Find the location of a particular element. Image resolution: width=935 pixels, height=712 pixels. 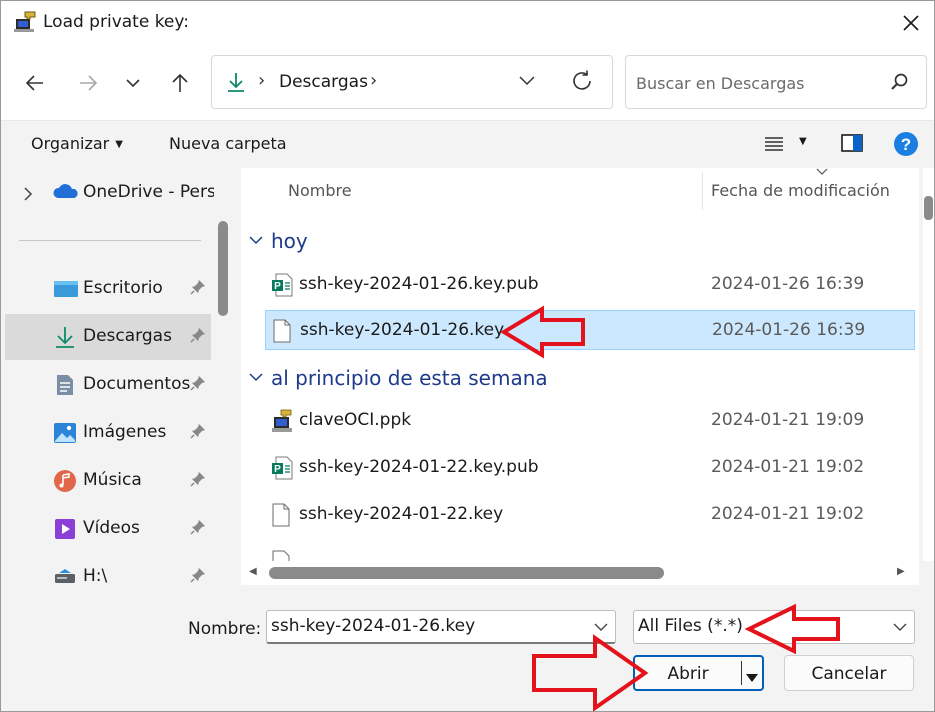

sidebar-item-label: Escritorio is located at coordinates (123, 288).